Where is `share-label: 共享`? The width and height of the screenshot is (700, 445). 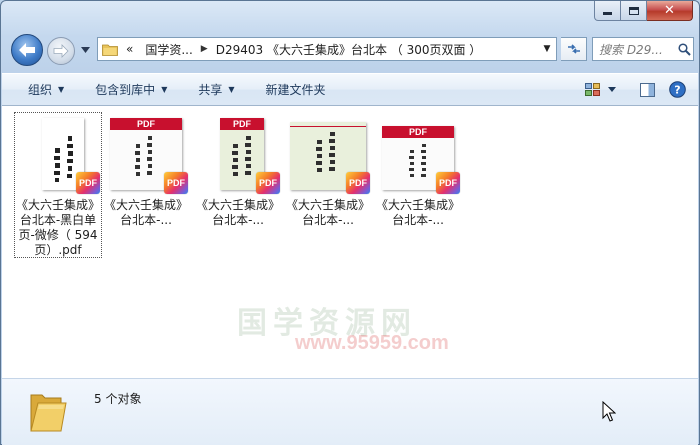
share-label: 共享 is located at coordinates (210, 90).